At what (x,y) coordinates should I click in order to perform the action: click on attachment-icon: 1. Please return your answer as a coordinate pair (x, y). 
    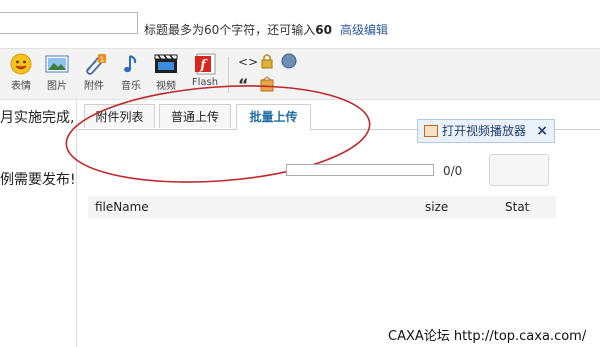
    Looking at the image, I should click on (94, 64).